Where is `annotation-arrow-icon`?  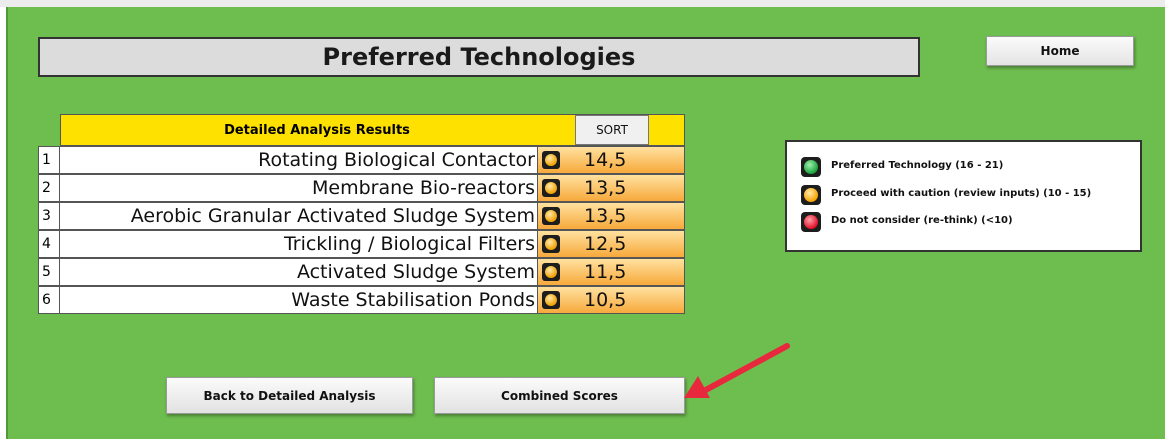 annotation-arrow-icon is located at coordinates (737, 370).